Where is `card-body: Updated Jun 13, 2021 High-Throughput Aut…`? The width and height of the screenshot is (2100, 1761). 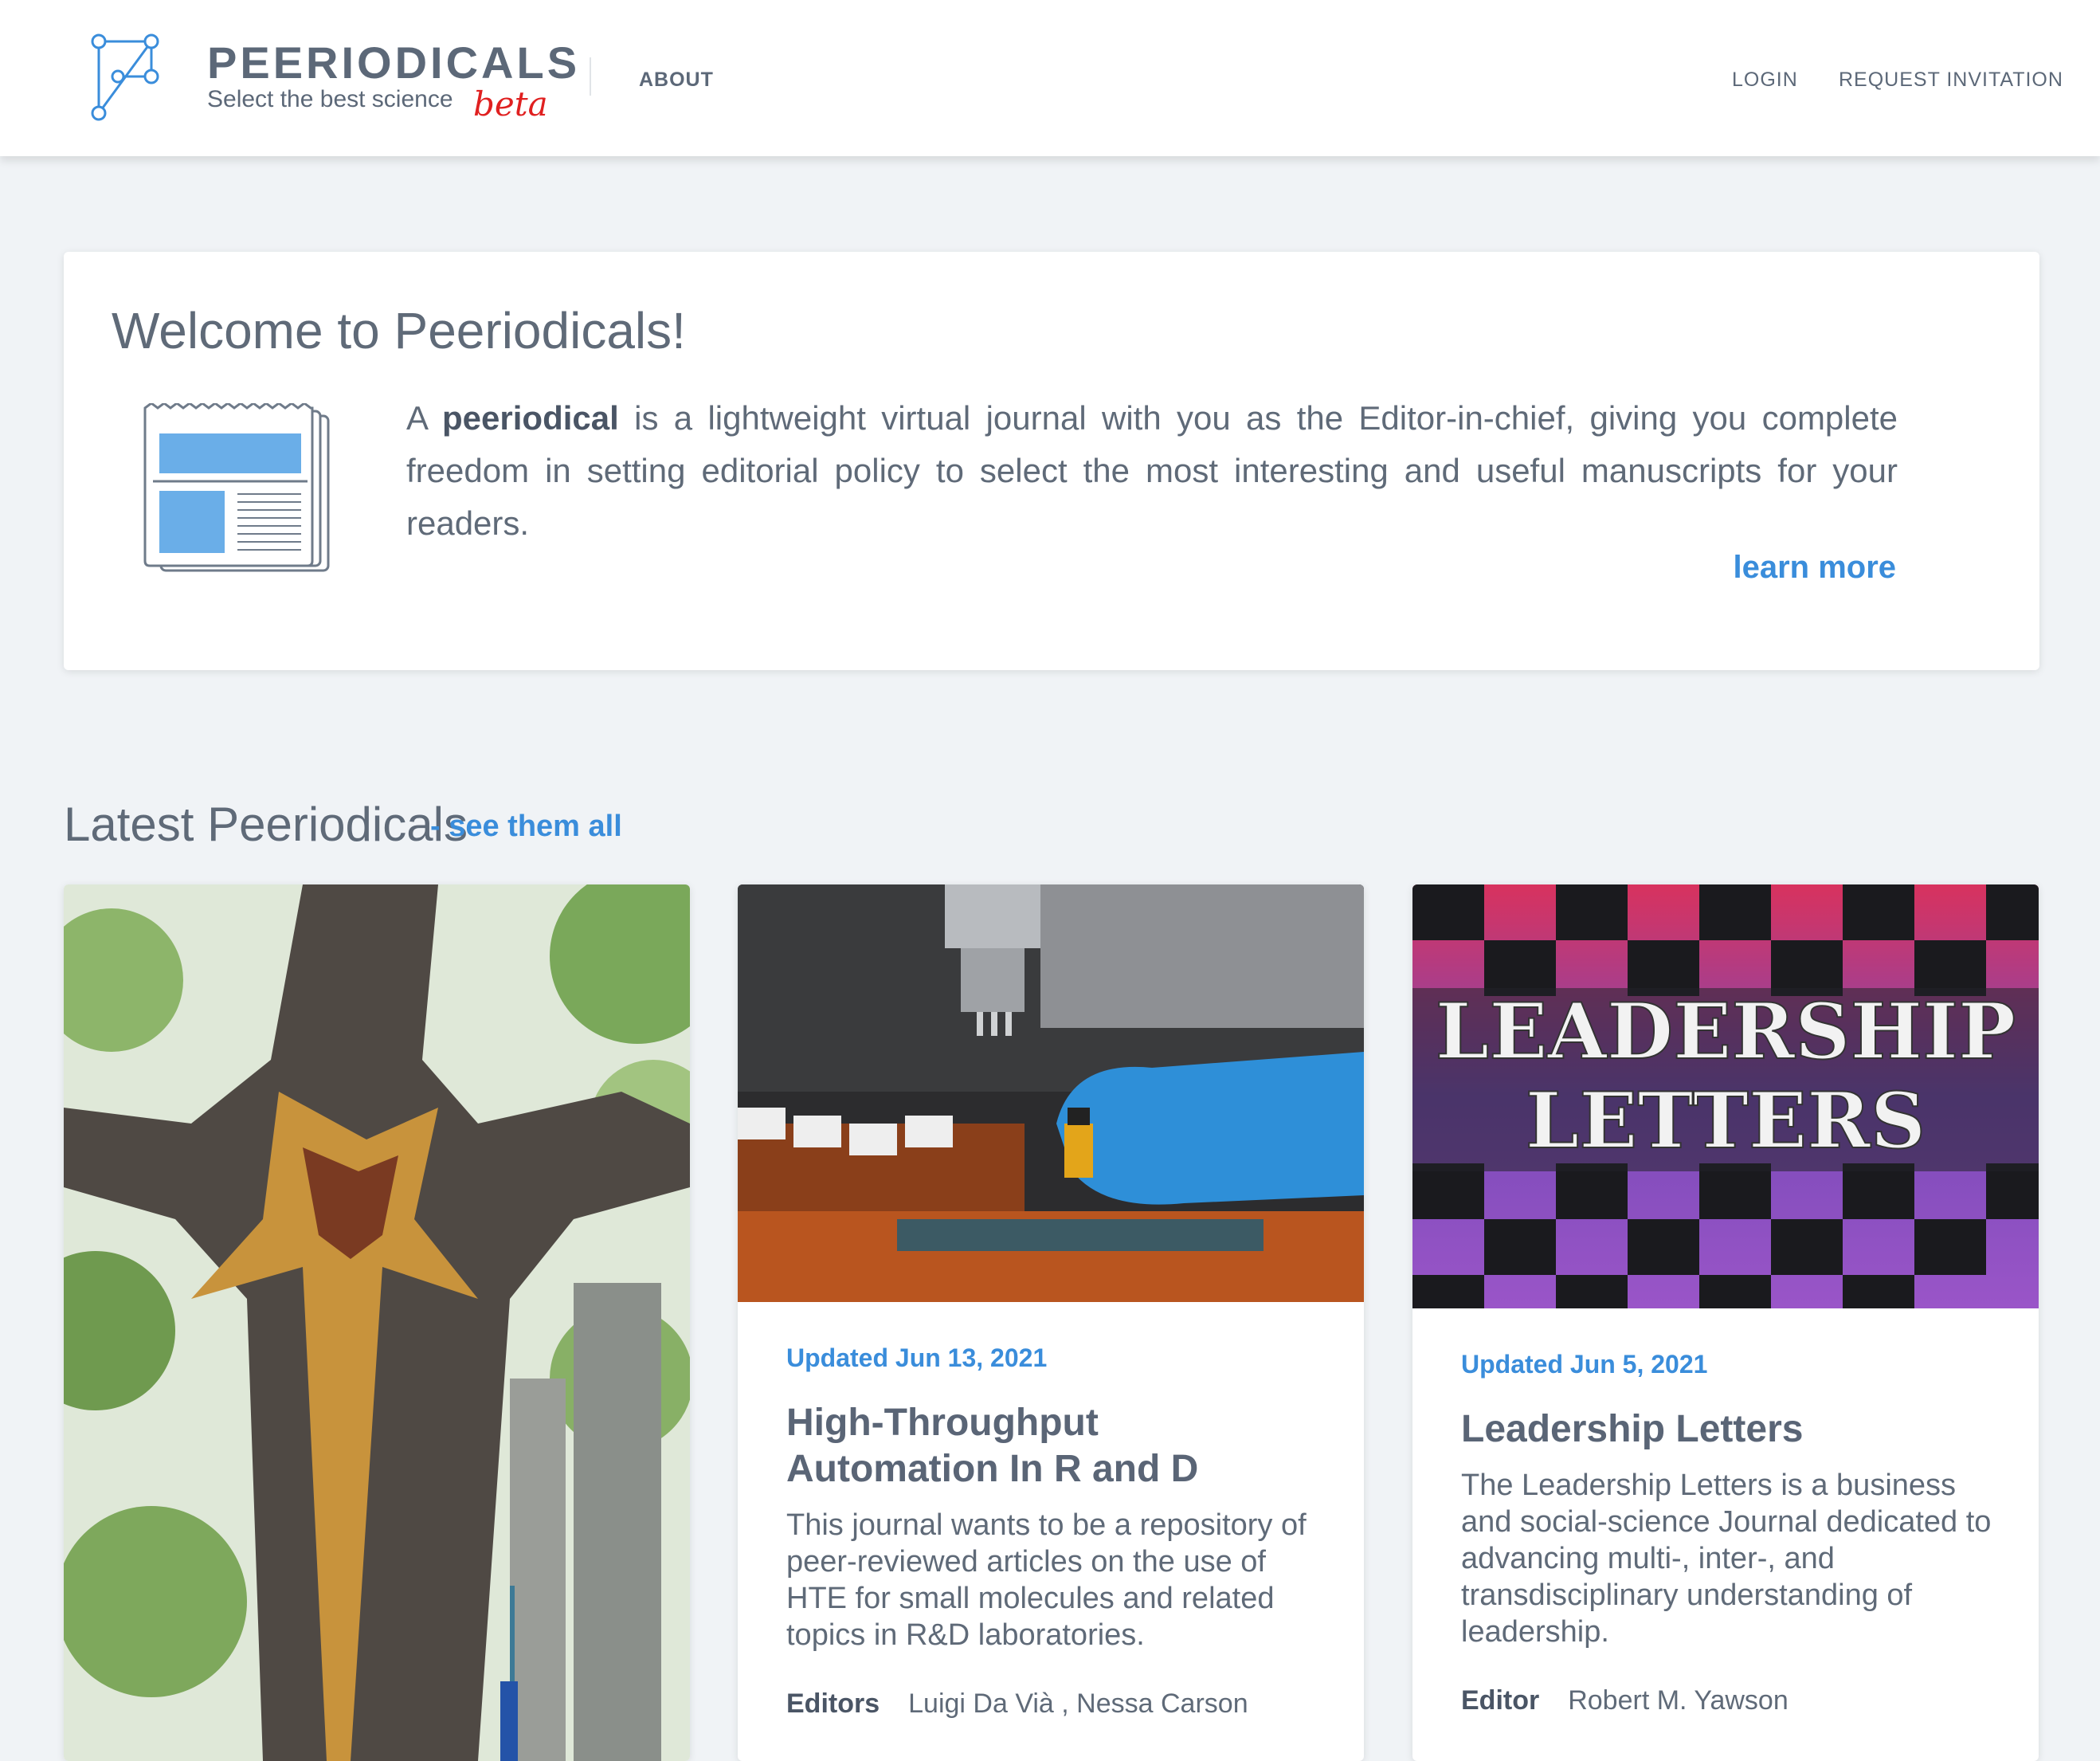
card-body: Updated Jun 13, 2021 High-Throughput Aut… is located at coordinates (1052, 1531).